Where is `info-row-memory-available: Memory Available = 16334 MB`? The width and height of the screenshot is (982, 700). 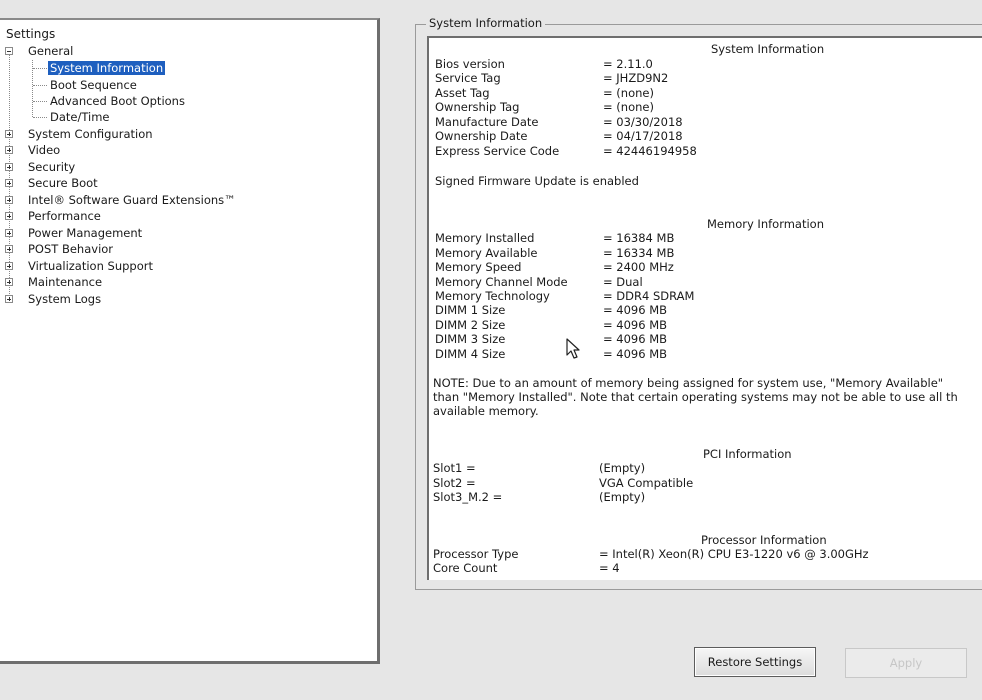 info-row-memory-available: Memory Available = 16334 MB is located at coordinates (555, 253).